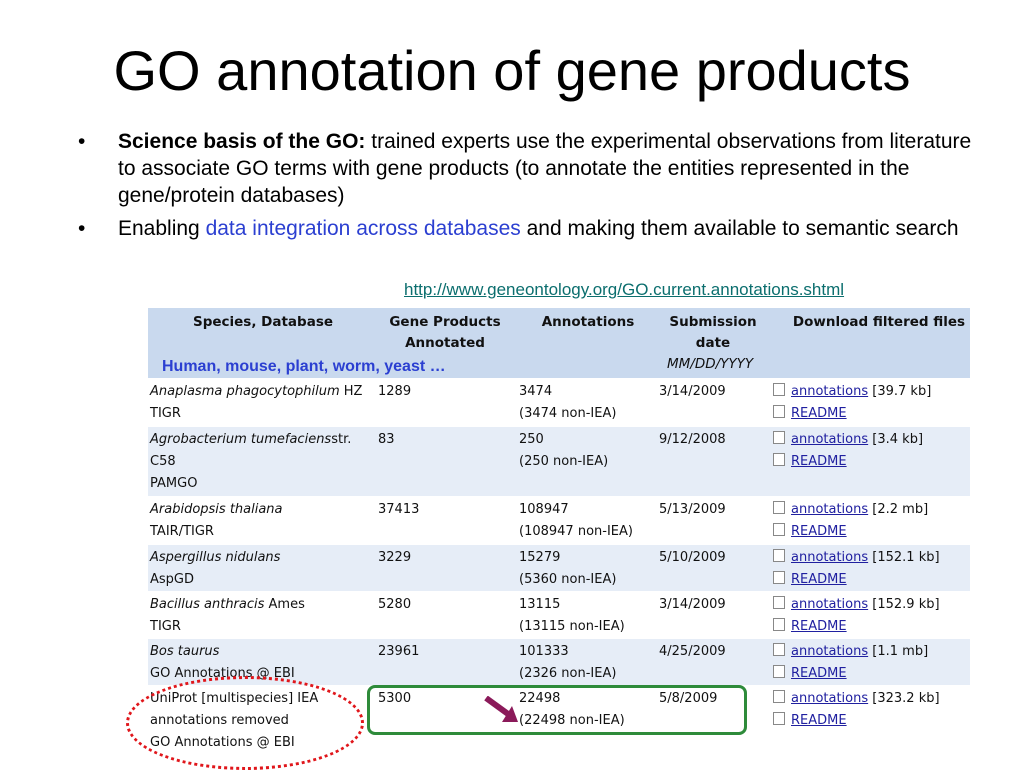  I want to click on gene-products-cell: 5280, so click(395, 604).